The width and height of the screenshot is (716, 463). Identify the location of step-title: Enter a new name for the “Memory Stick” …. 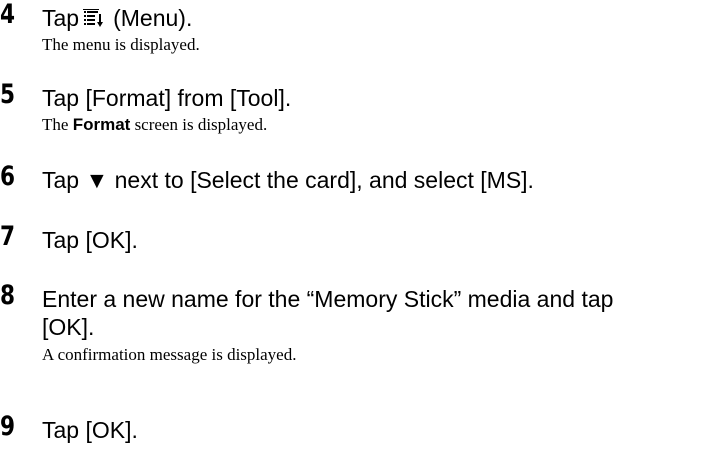
(379, 313).